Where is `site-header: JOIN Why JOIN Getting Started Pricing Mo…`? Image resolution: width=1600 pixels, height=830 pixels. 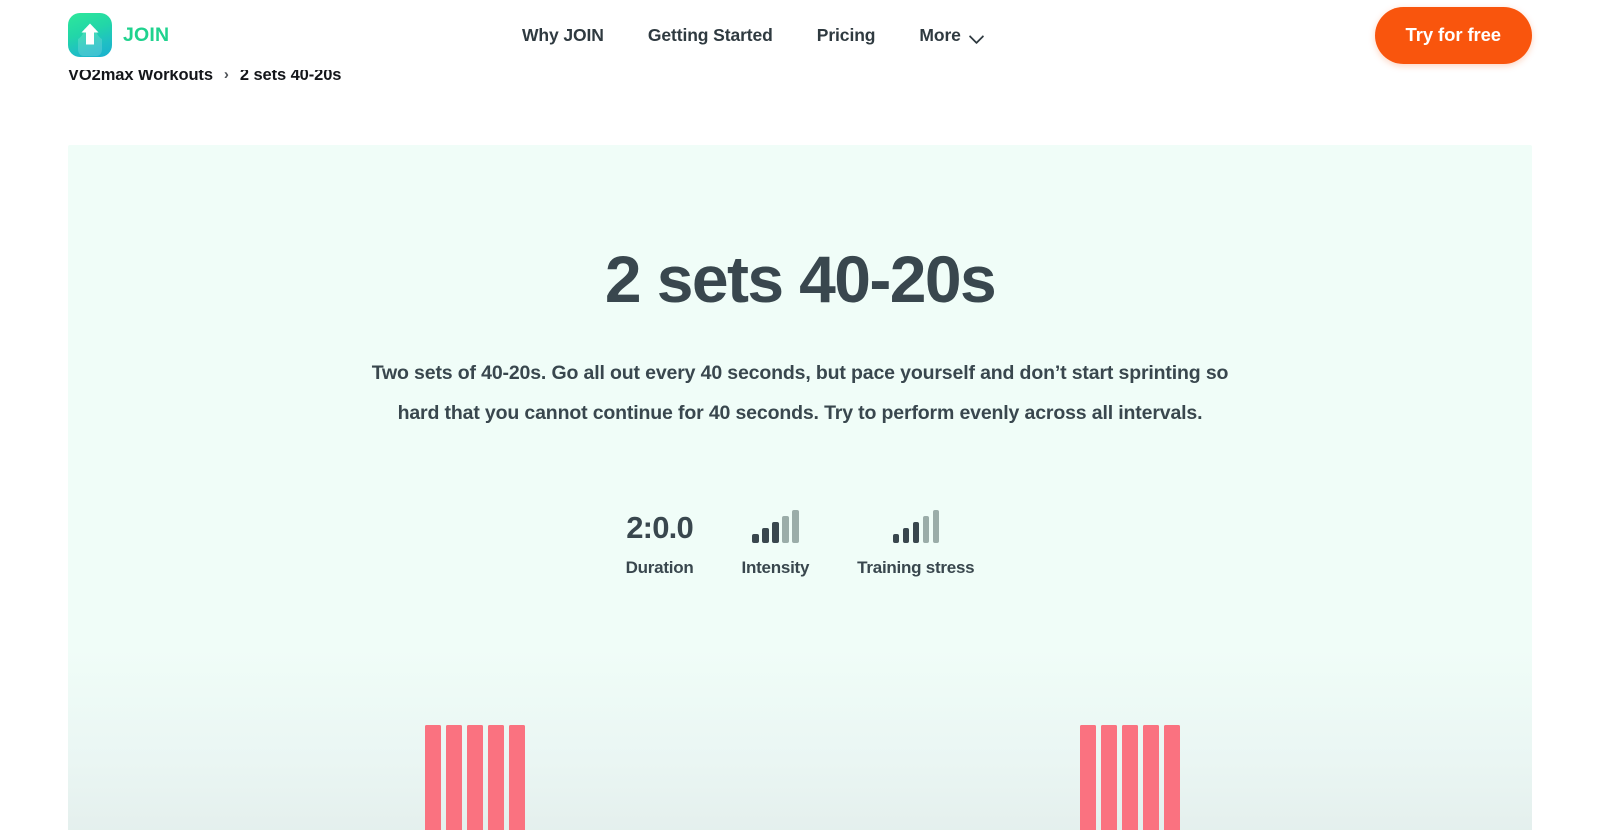
site-header: JOIN Why JOIN Getting Started Pricing Mo… is located at coordinates (800, 35).